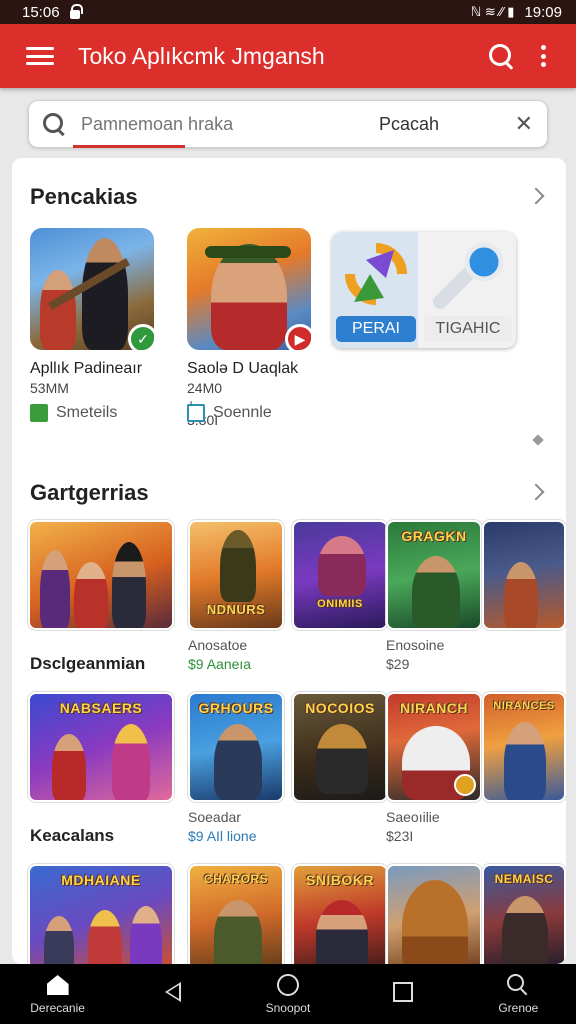  I want to click on categories-section-title: Gartgerrias, so click(89, 492).